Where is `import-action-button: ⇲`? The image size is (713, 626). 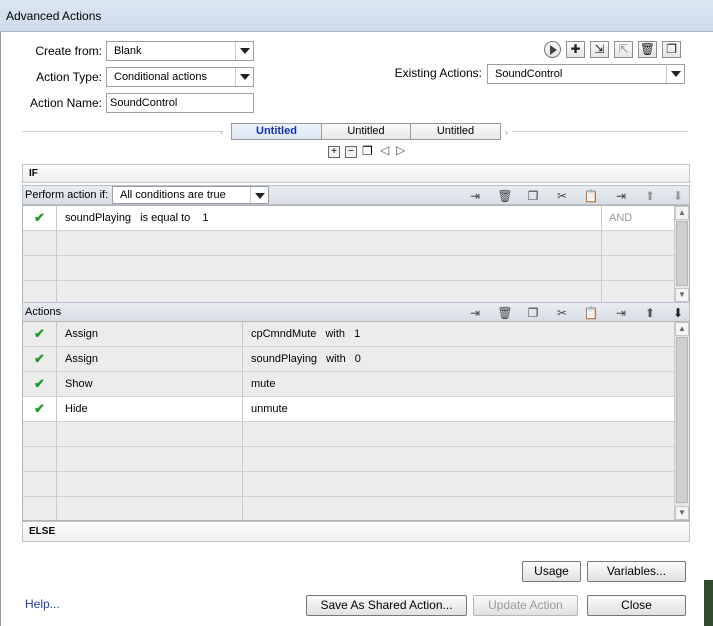 import-action-button: ⇲ is located at coordinates (599, 49).